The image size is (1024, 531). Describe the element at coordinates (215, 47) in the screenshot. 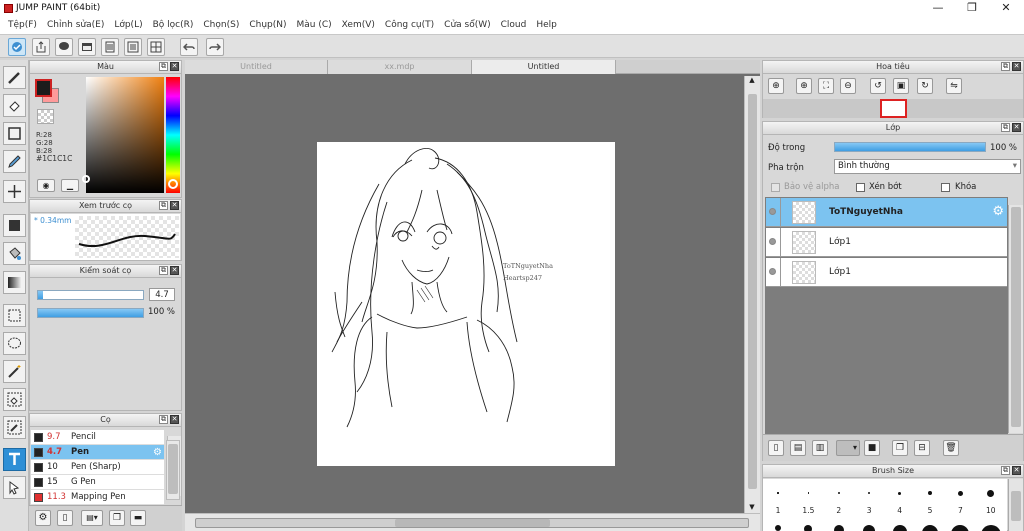

I see `redo-button` at that location.